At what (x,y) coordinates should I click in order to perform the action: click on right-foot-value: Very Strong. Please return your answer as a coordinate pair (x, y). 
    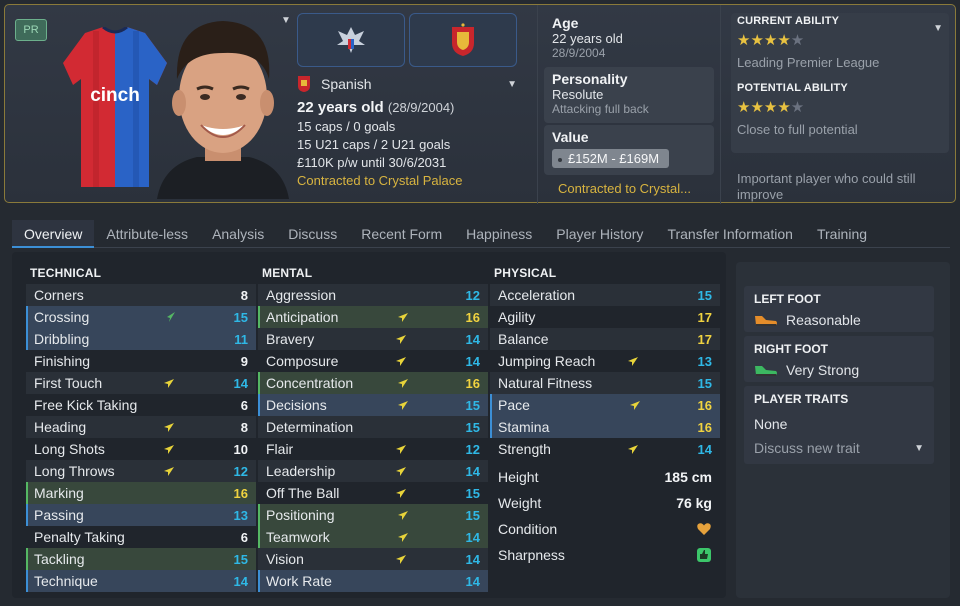
    Looking at the image, I should click on (823, 370).